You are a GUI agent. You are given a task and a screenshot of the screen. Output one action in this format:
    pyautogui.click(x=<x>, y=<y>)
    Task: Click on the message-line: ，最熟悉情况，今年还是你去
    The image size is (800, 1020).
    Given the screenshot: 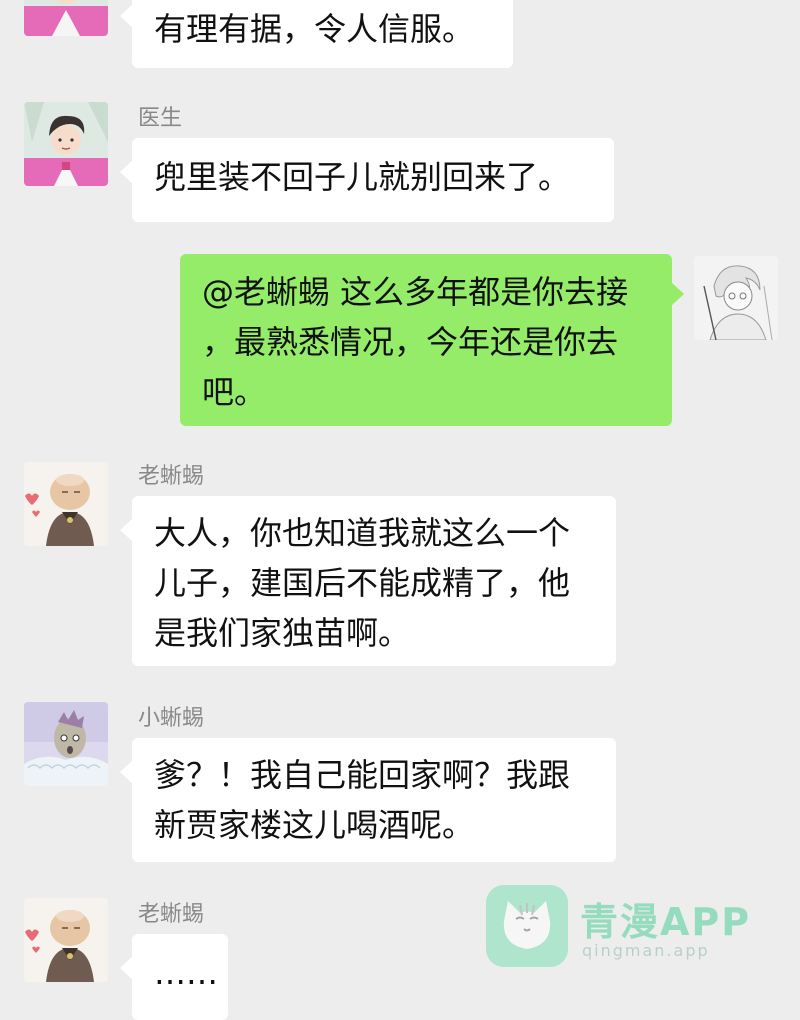 What is the action you would take?
    pyautogui.click(x=410, y=342)
    